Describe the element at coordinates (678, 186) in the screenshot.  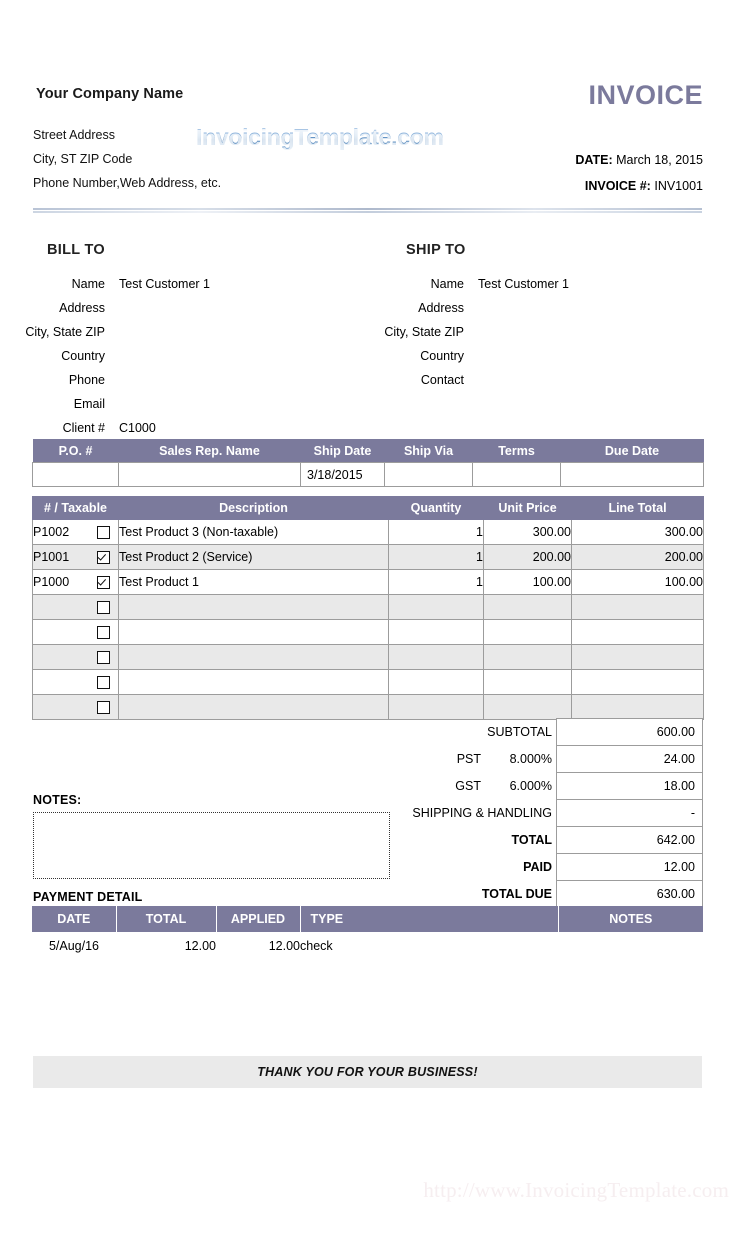
I see `invoice-number-value: INV1001` at that location.